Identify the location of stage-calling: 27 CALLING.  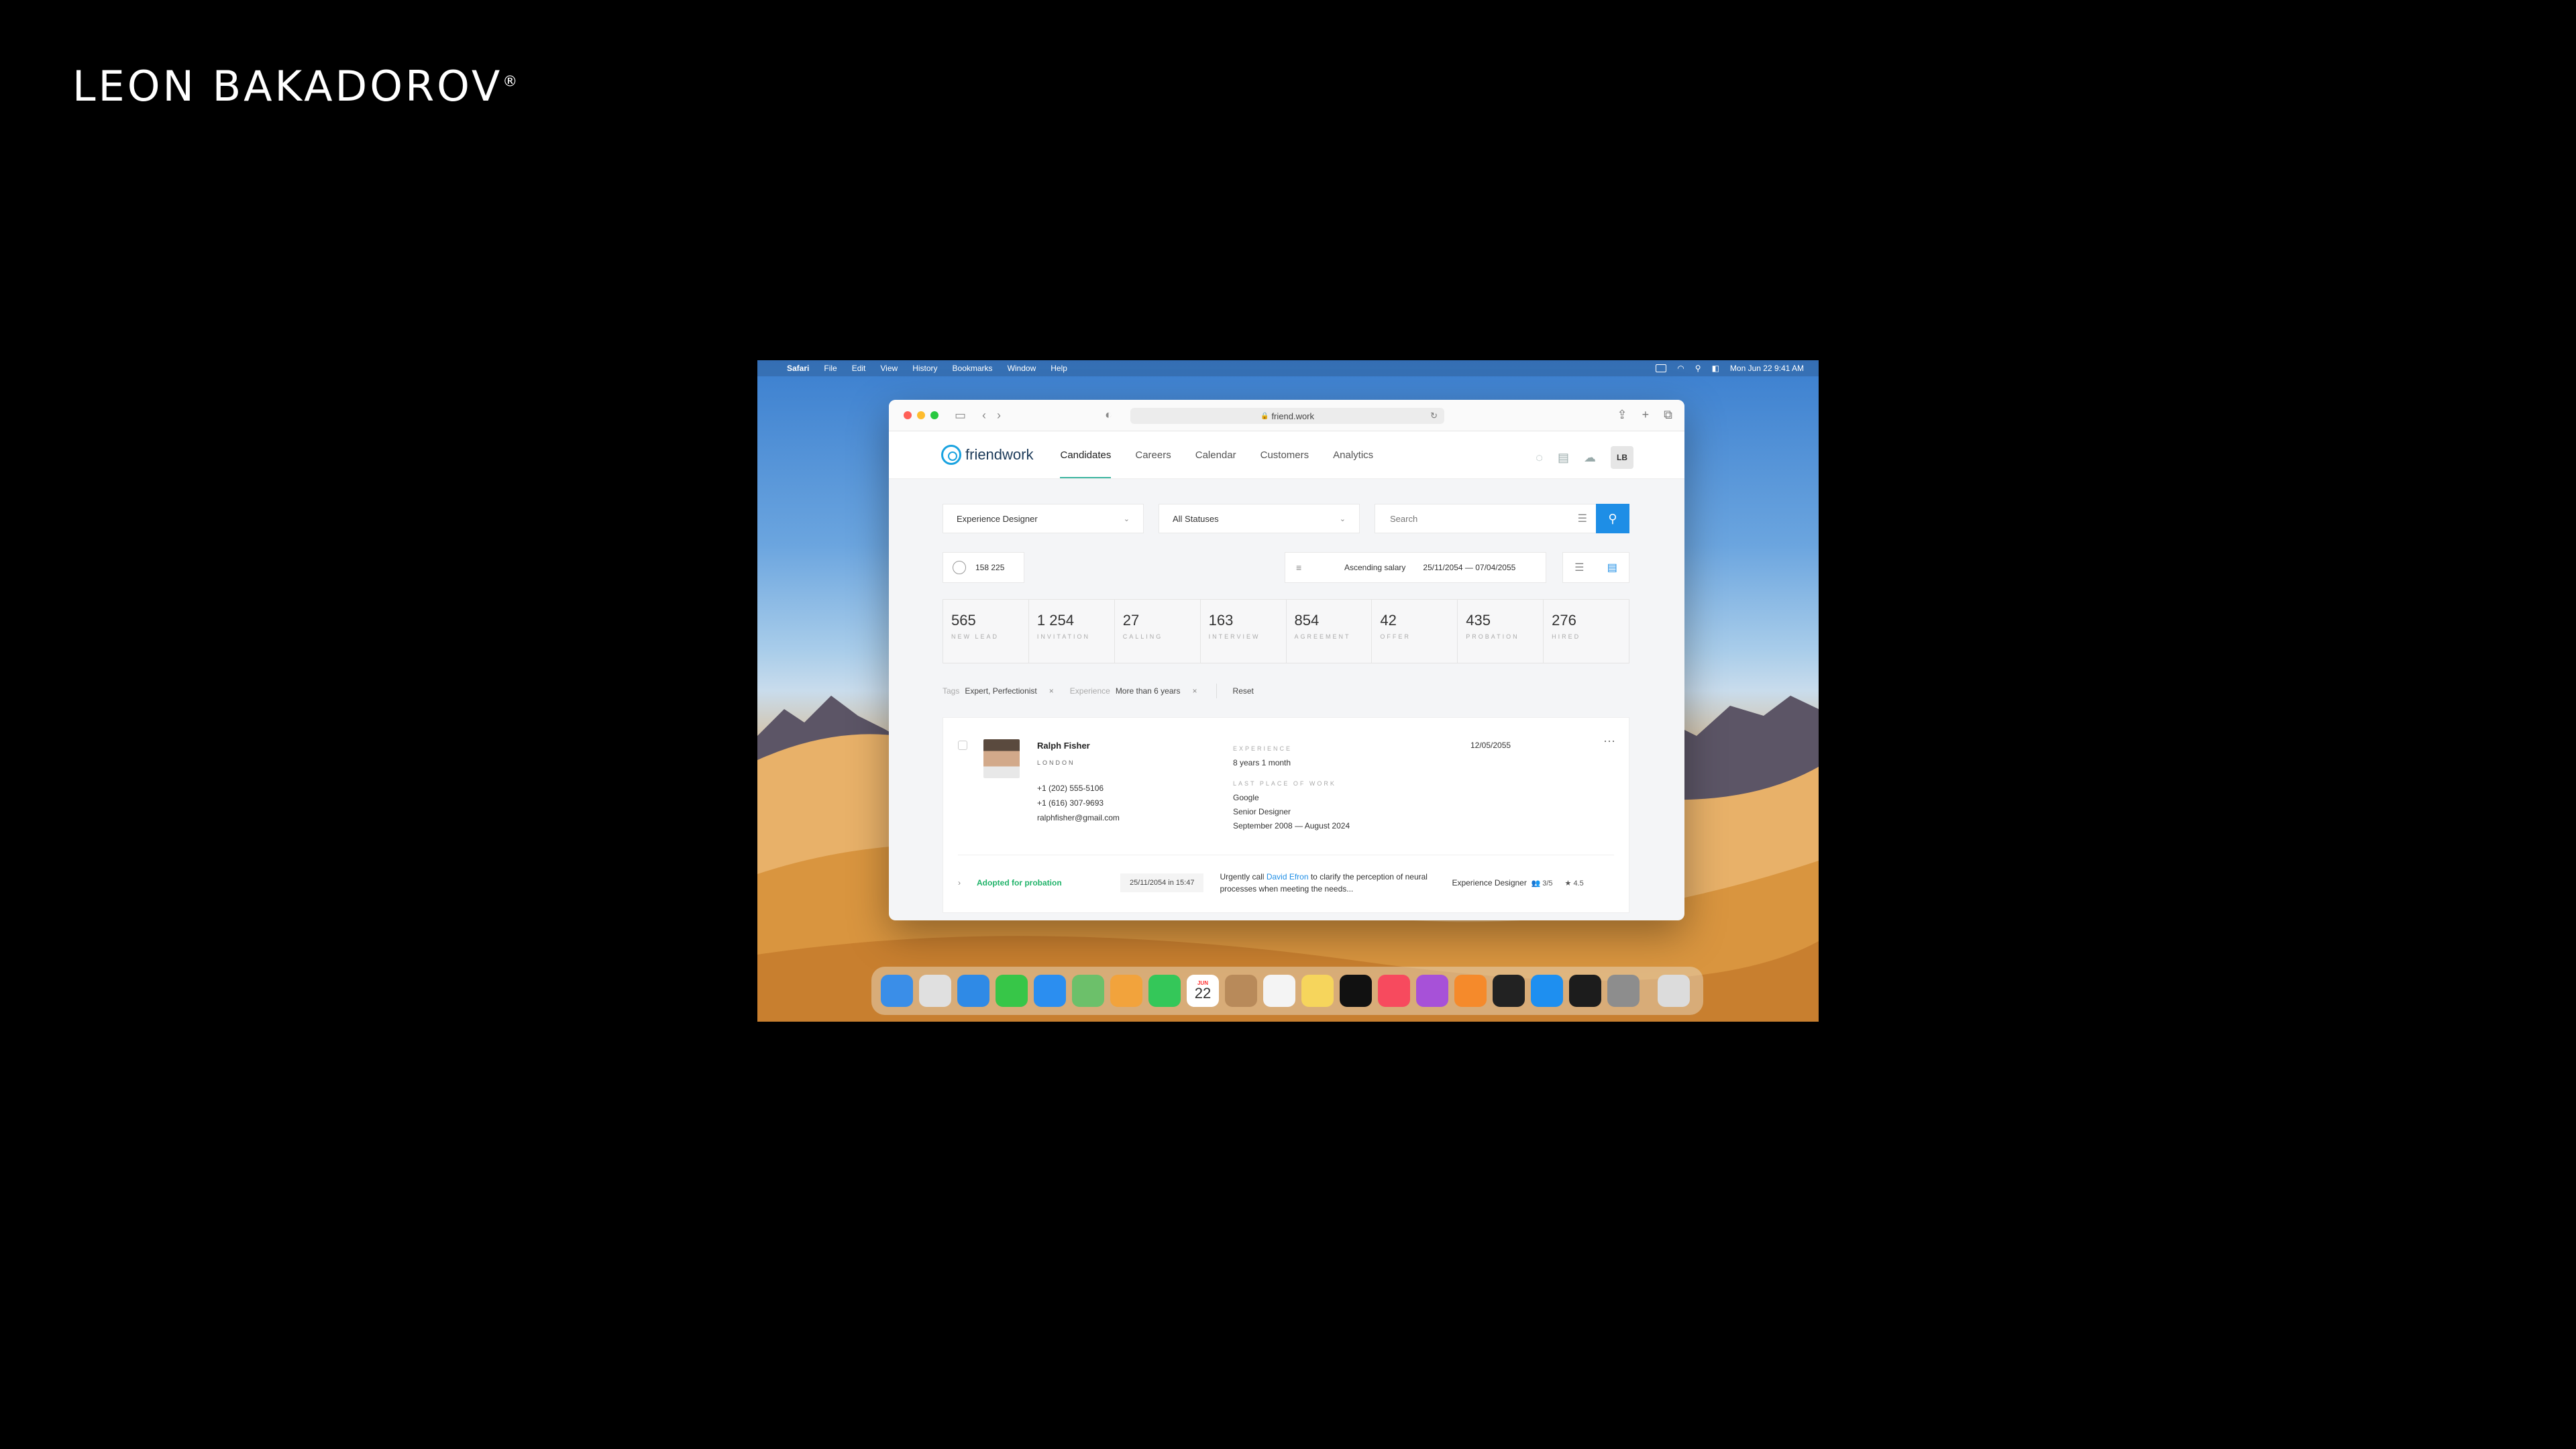
(1158, 631).